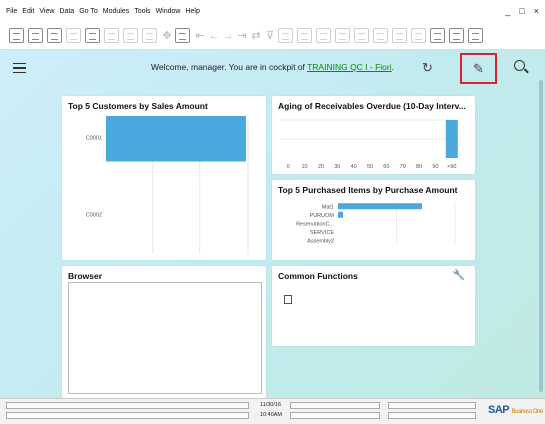  Describe the element at coordinates (168, 11) in the screenshot. I see `menu-window: Window` at that location.